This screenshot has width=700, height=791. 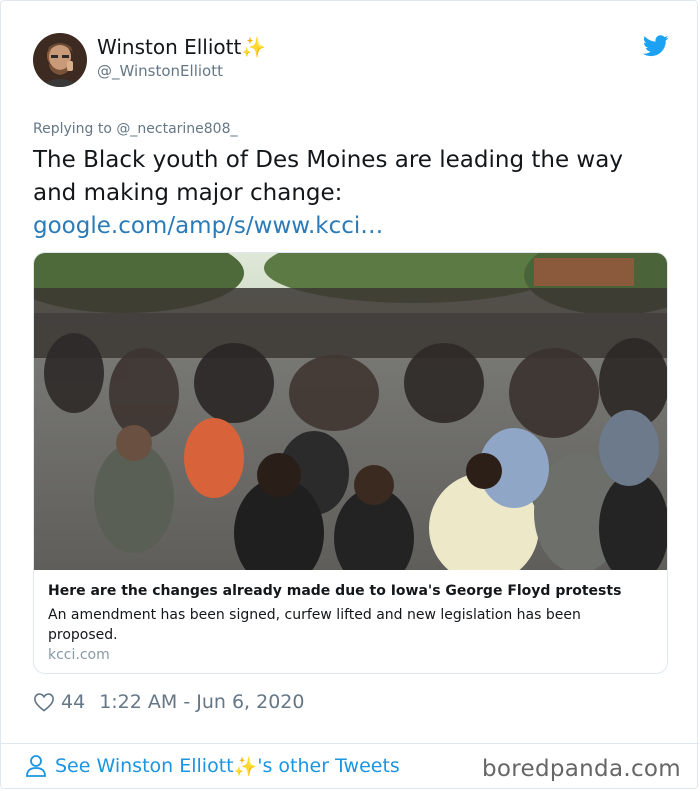 What do you see at coordinates (328, 766) in the screenshot?
I see `footer-suffix: 's other Tweets` at bounding box center [328, 766].